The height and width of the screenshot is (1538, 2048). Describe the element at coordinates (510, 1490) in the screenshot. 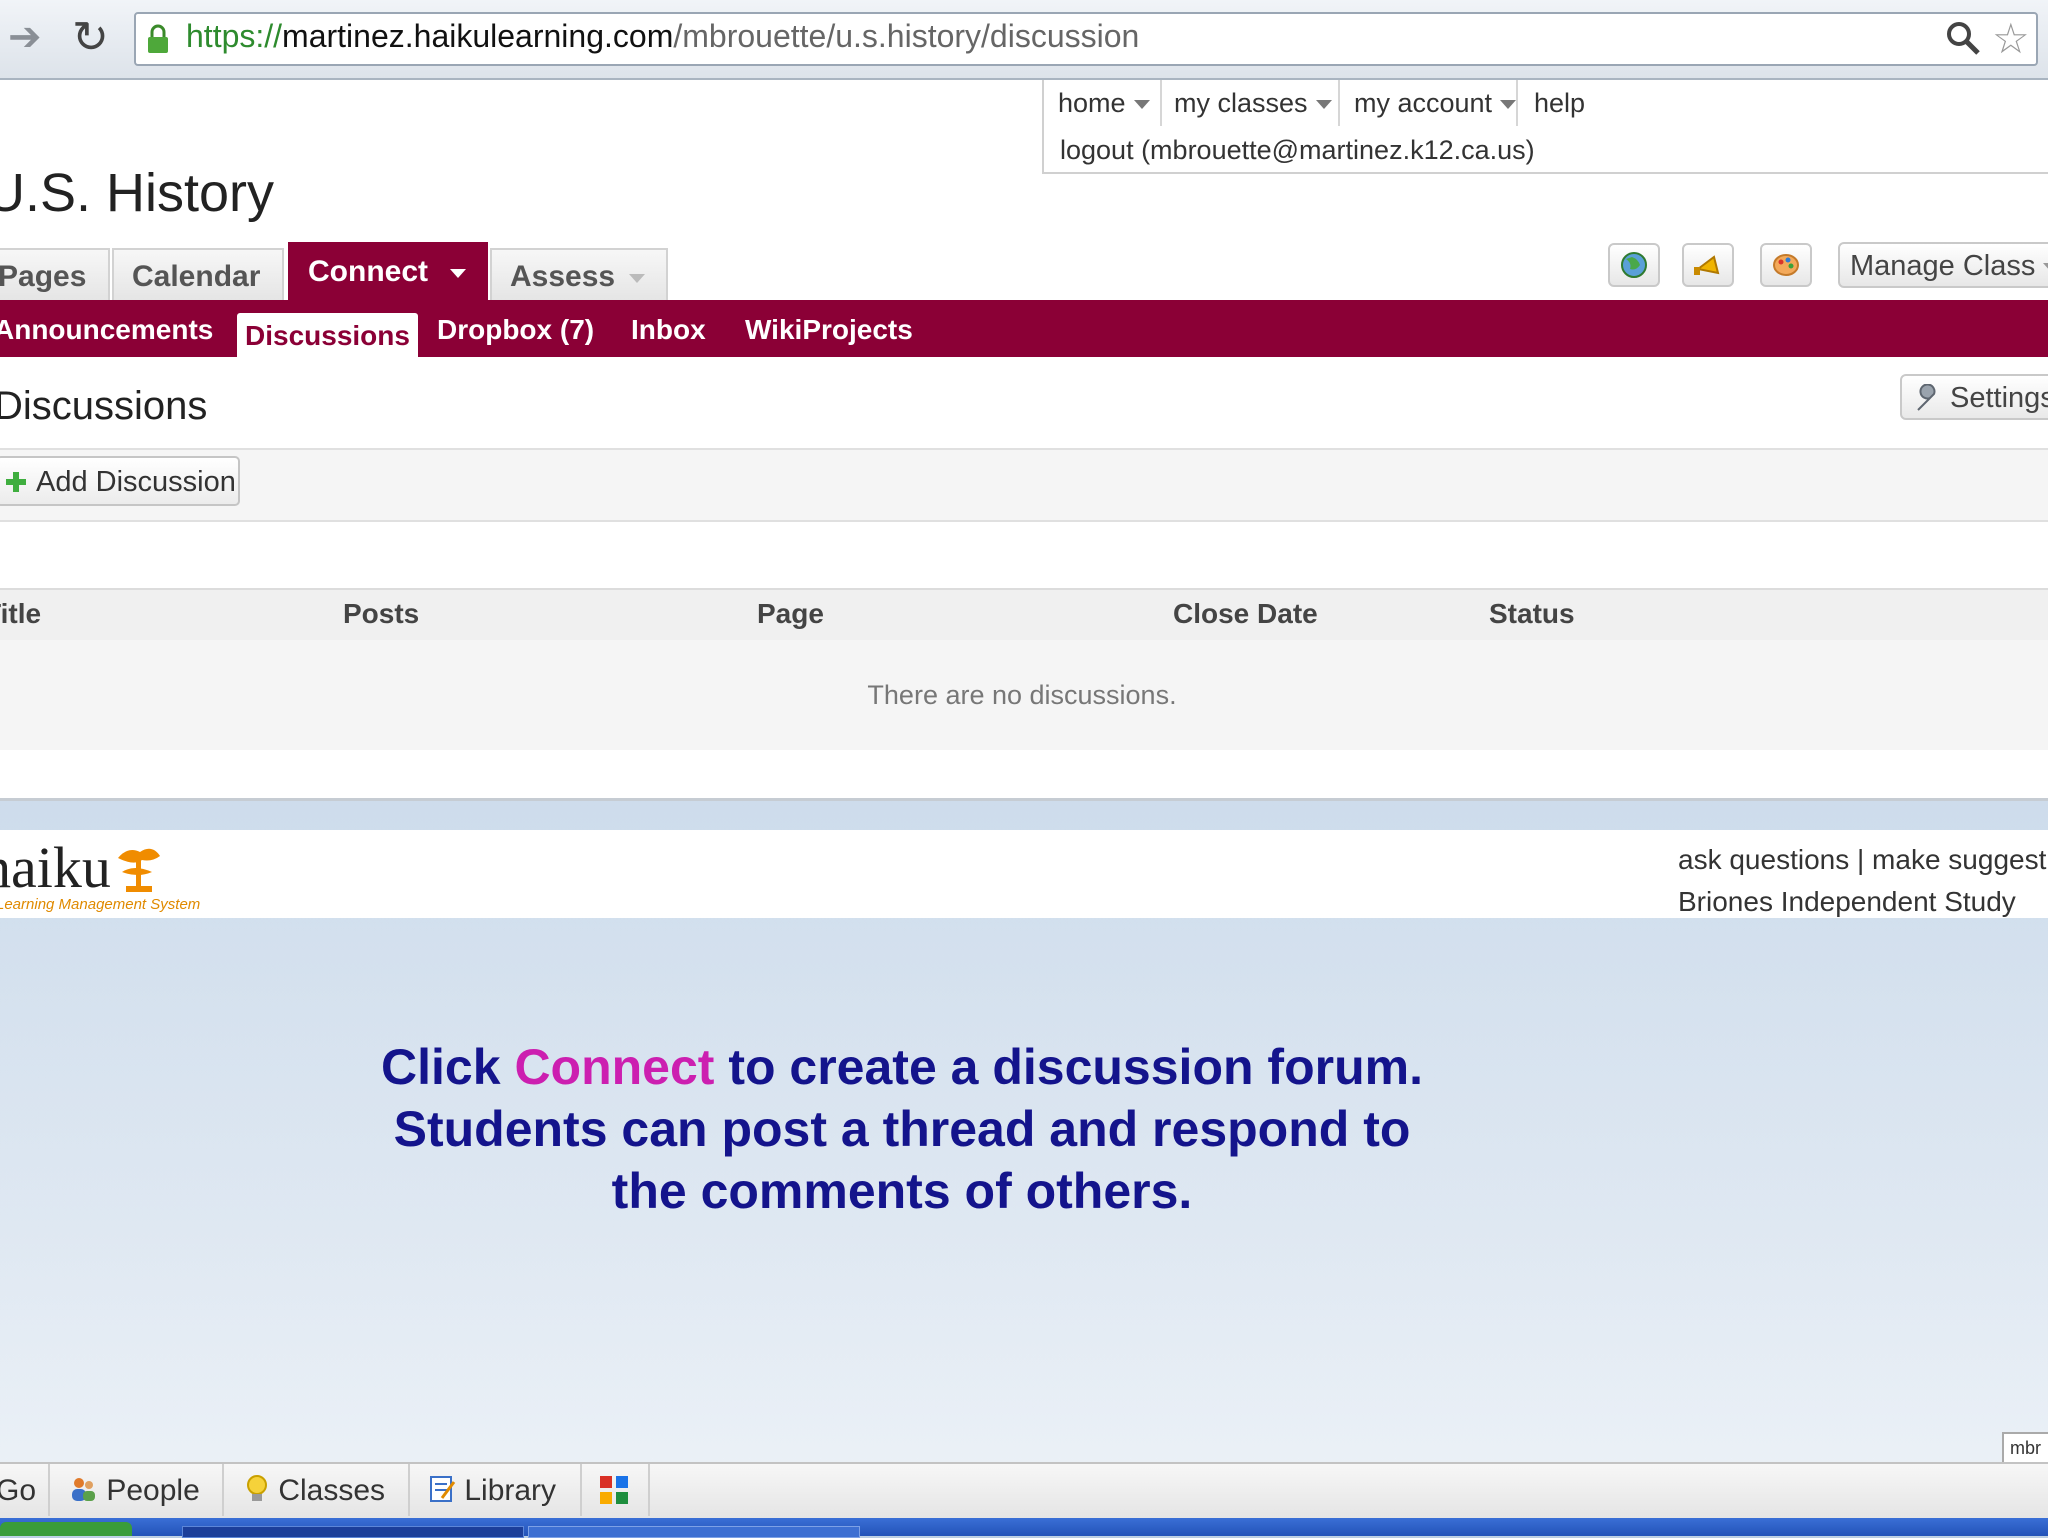

I see `launcher-library-label: Library` at that location.